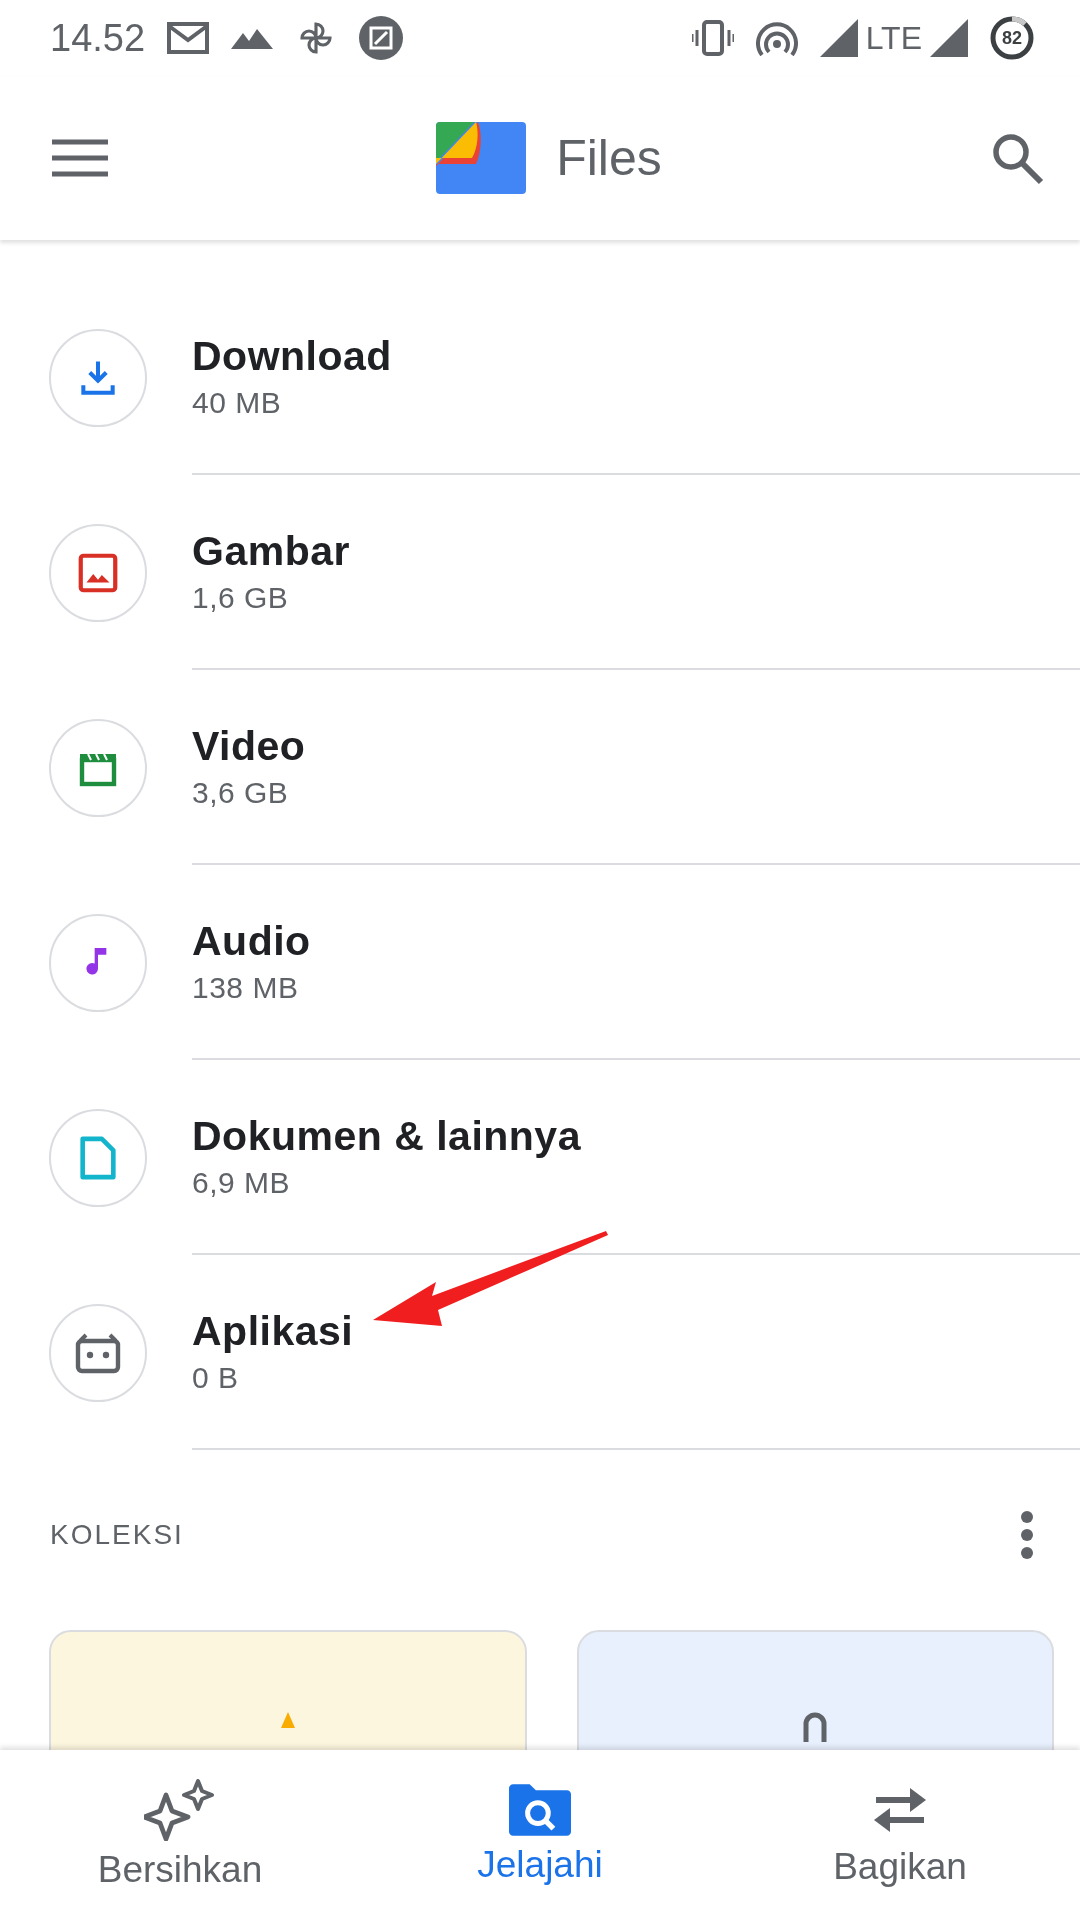 The width and height of the screenshot is (1080, 1920). What do you see at coordinates (246, 988) in the screenshot?
I see `category-size: 138 MB` at bounding box center [246, 988].